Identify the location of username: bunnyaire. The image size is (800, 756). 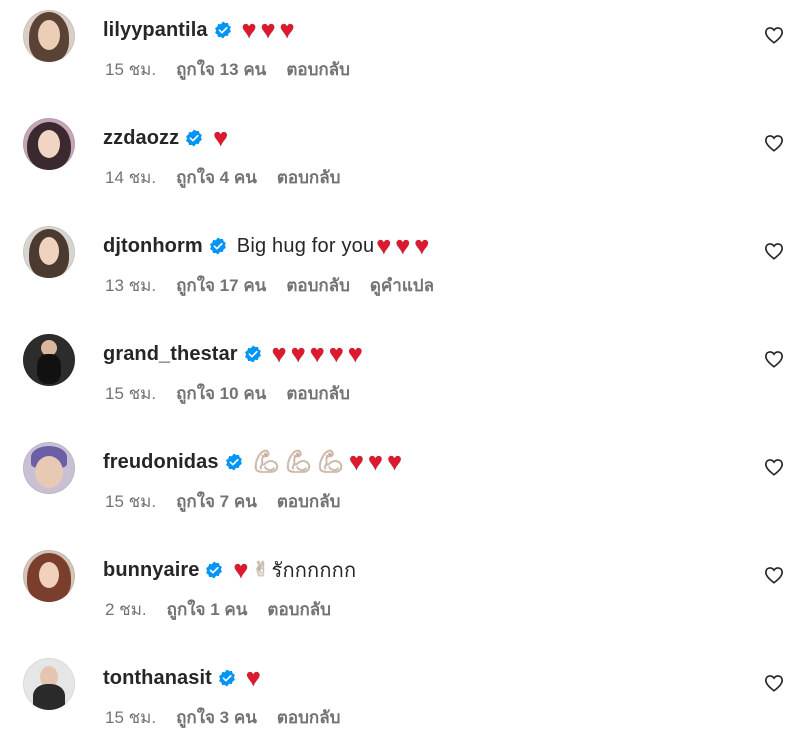
(151, 570).